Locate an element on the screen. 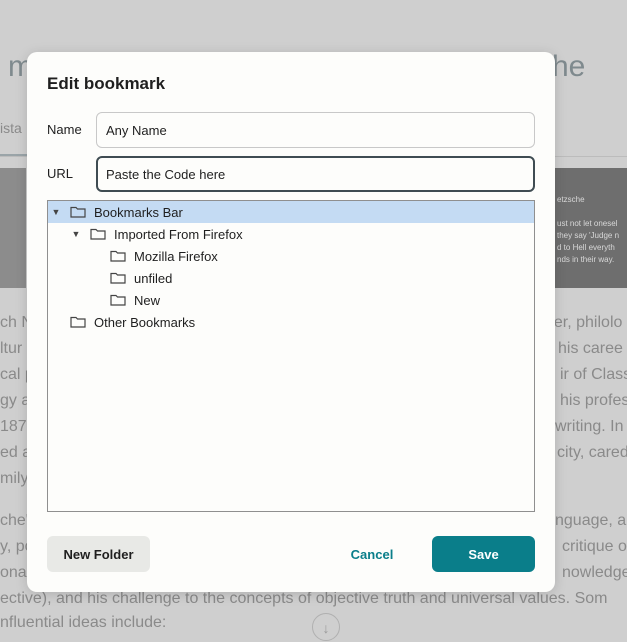  background-text-line: nguage, an is located at coordinates (591, 520).